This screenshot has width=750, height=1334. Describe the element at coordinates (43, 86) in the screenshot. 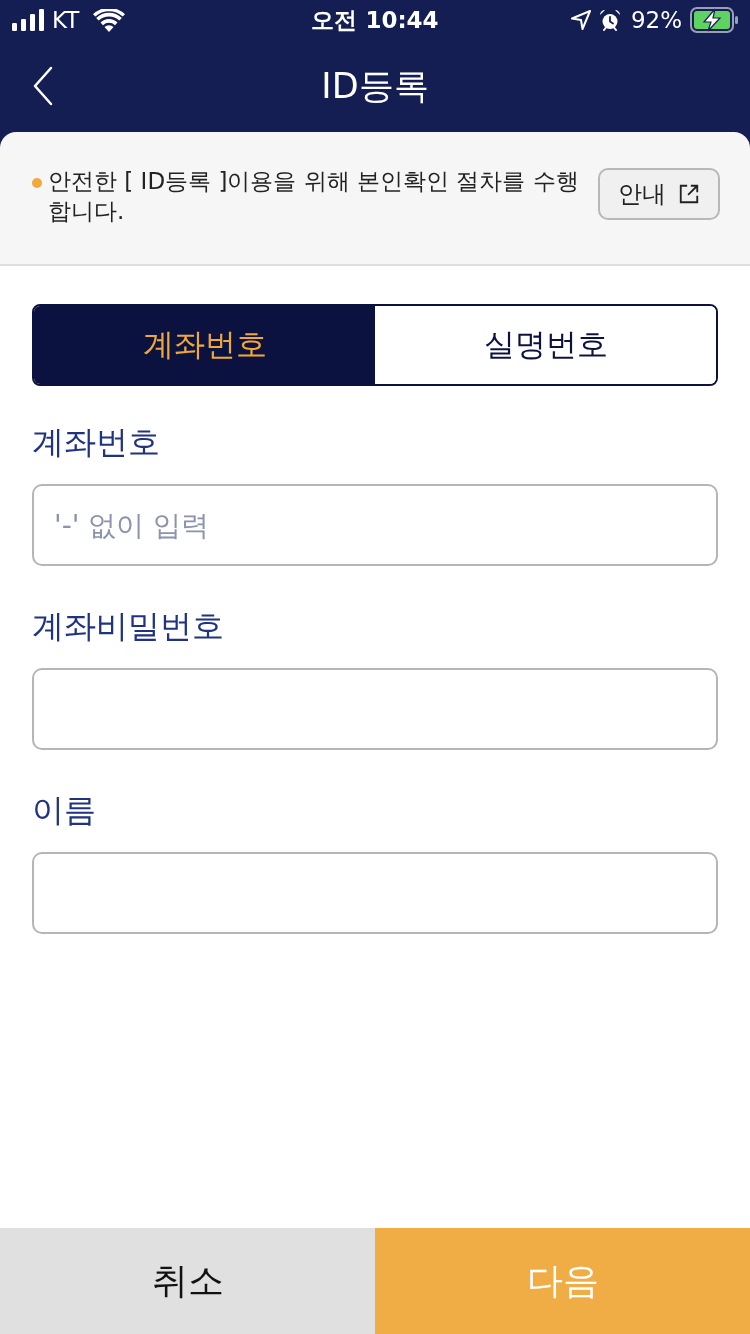

I see `back-chevron-icon` at that location.